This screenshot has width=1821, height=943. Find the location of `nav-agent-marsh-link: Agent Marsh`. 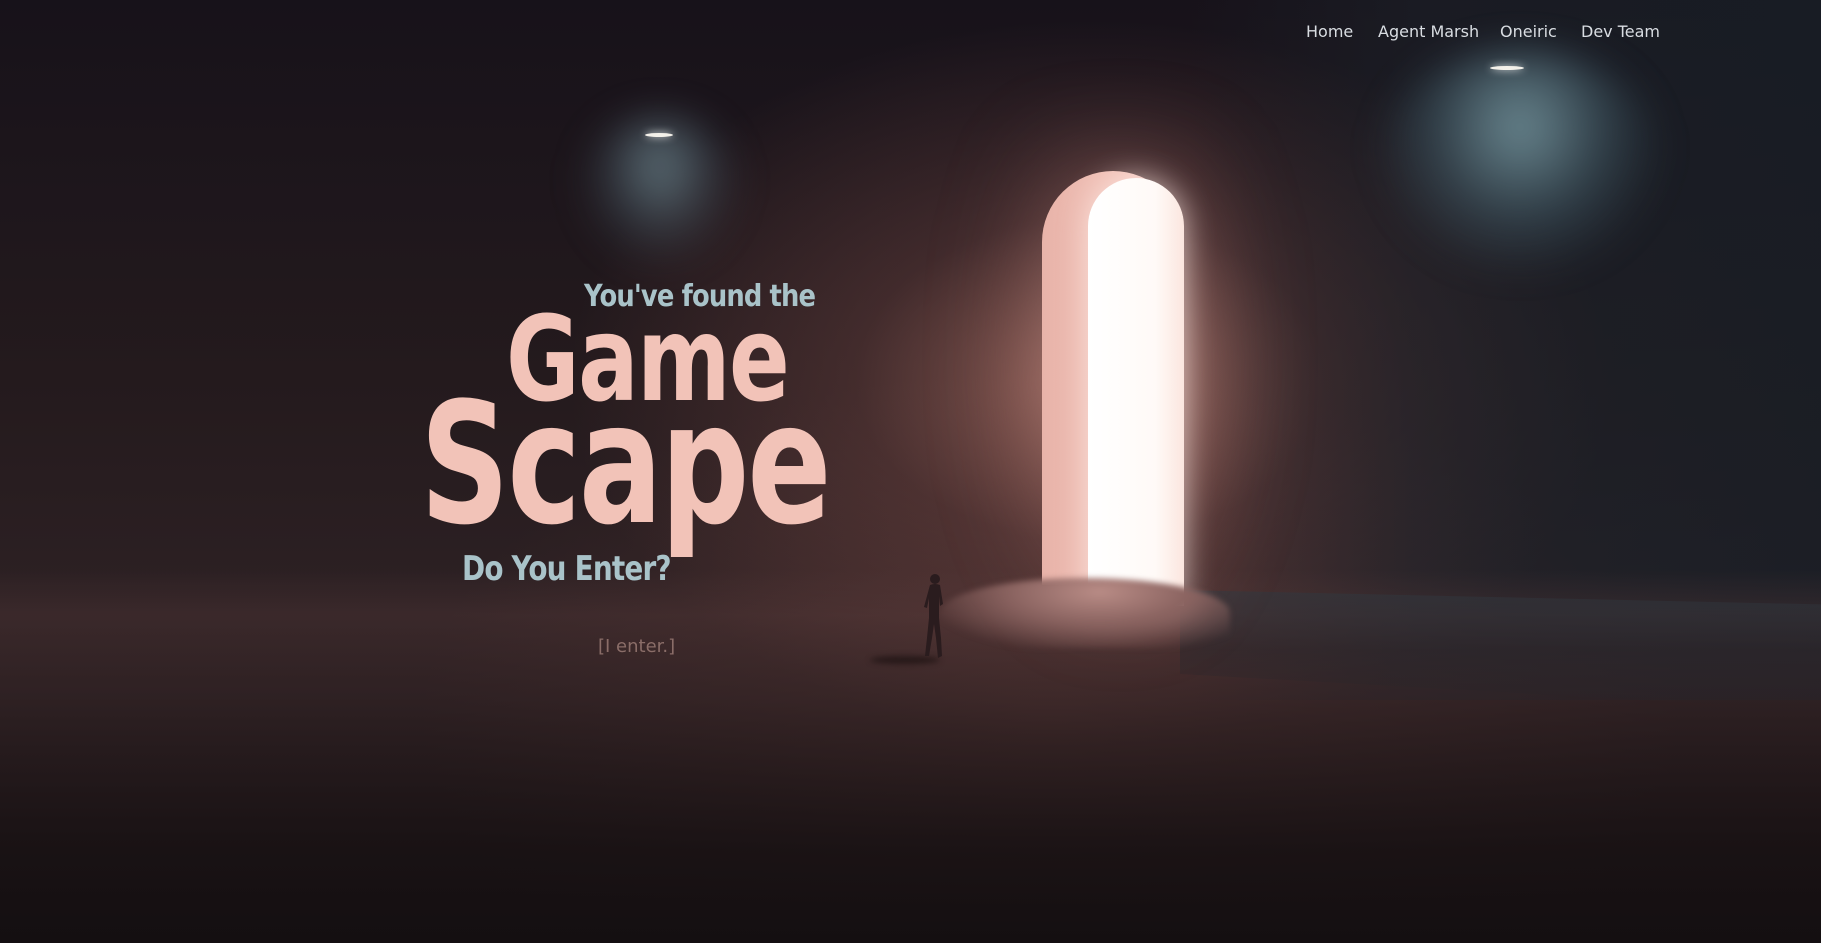

nav-agent-marsh-link: Agent Marsh is located at coordinates (1428, 31).